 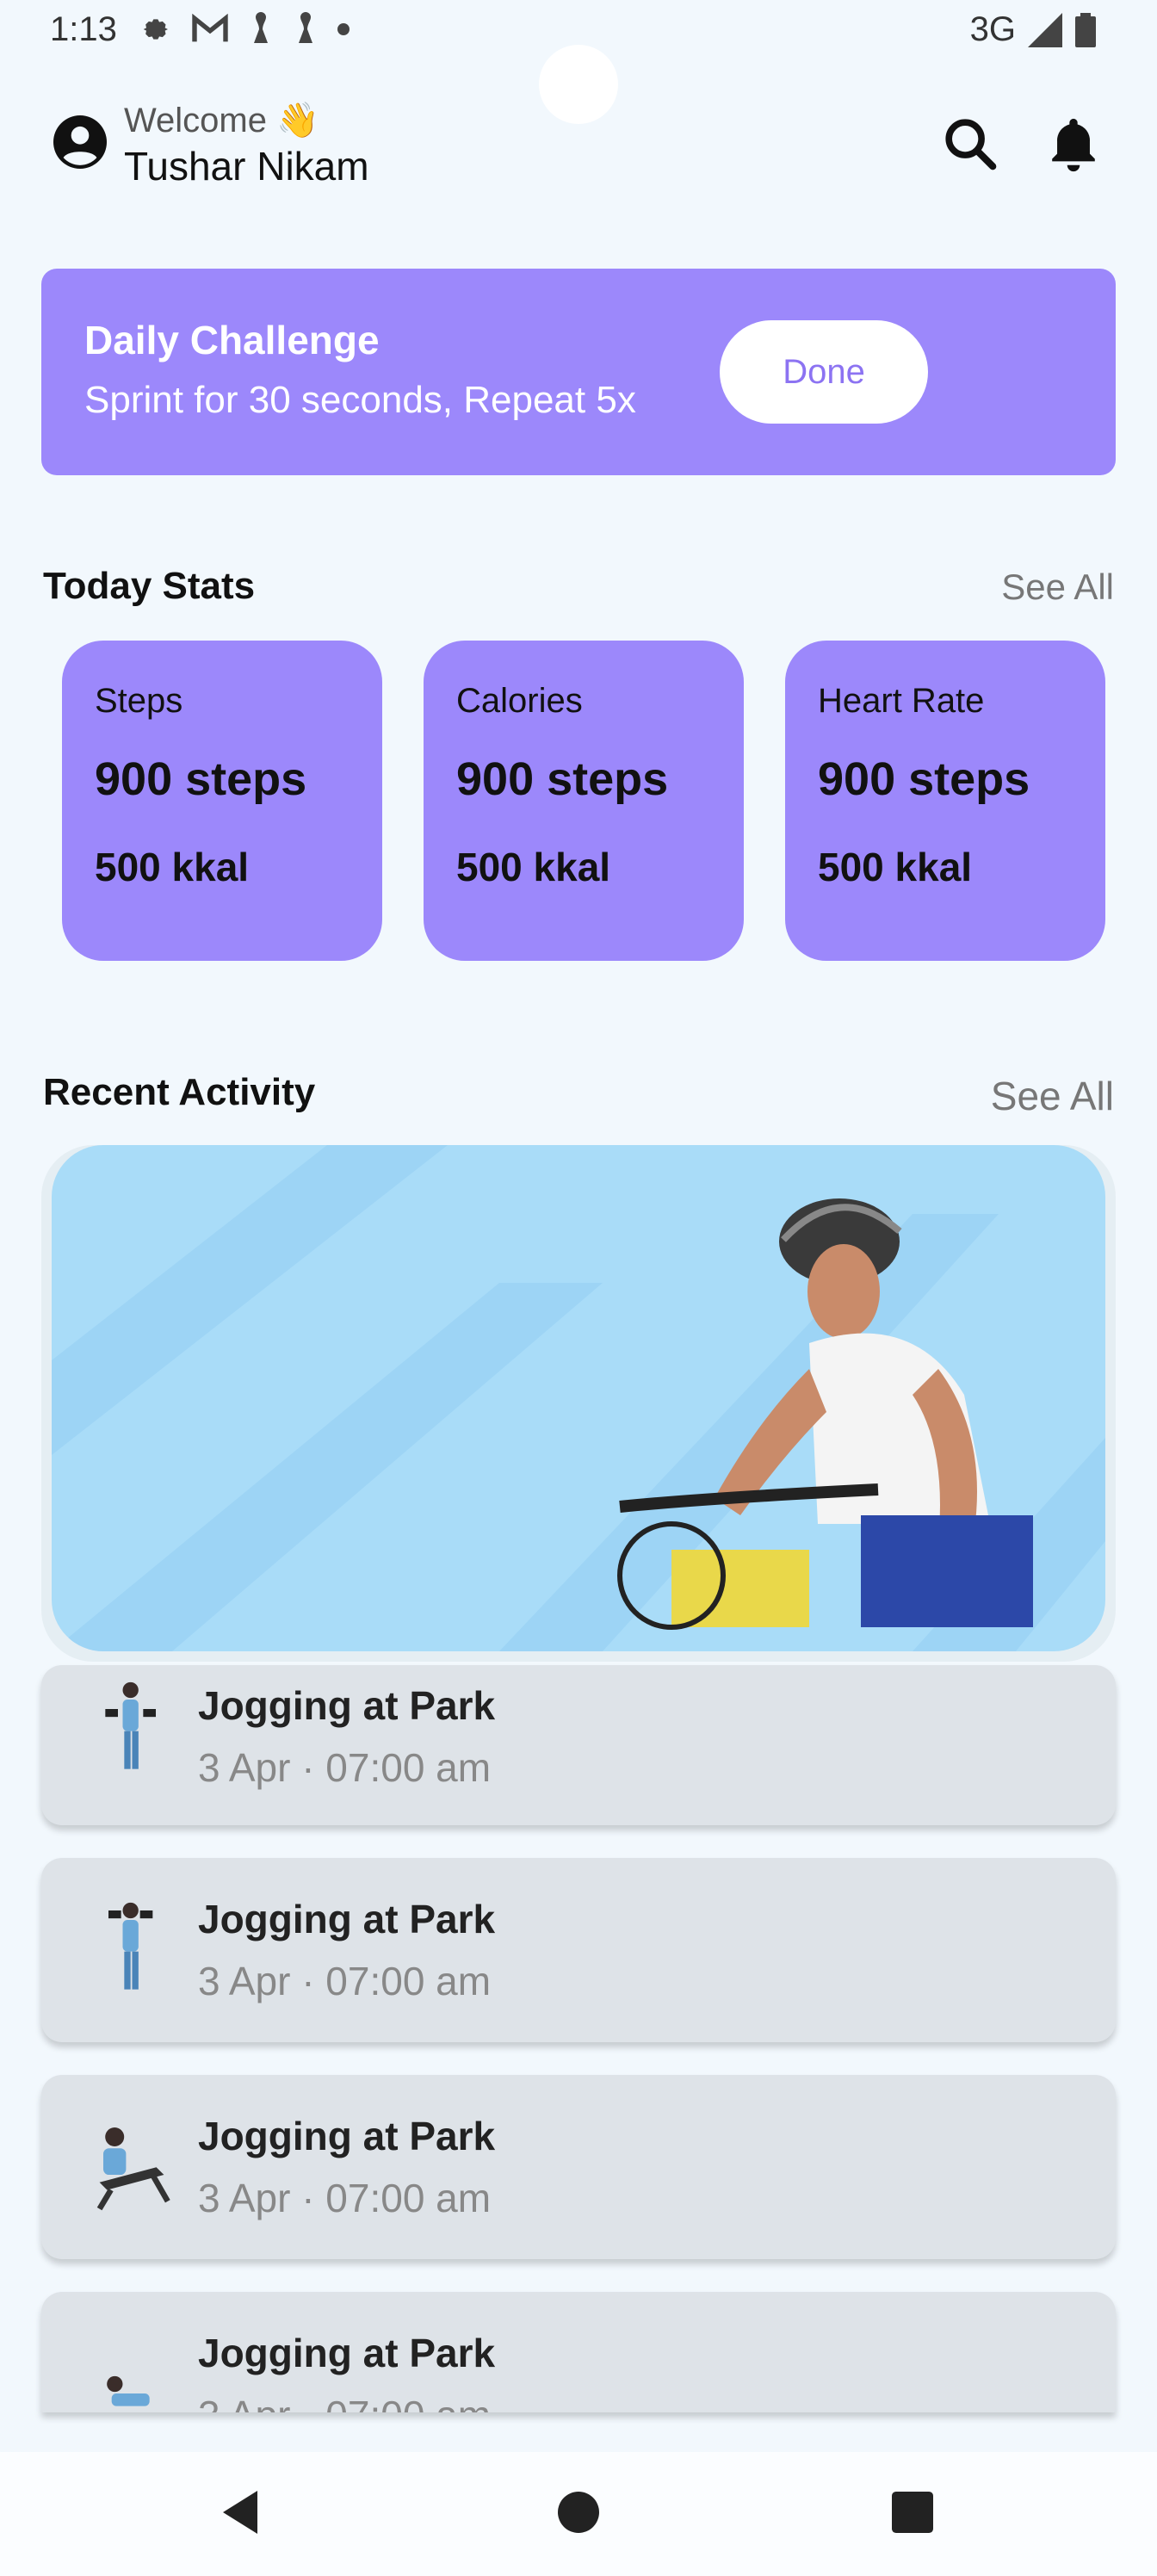 I want to click on bell-icon, so click(x=1074, y=144).